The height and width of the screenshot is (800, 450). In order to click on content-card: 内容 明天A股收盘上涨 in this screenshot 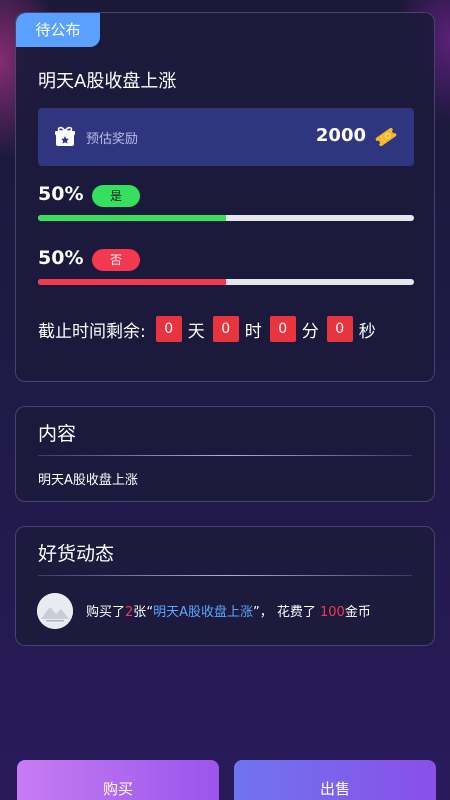, I will do `click(225, 454)`.